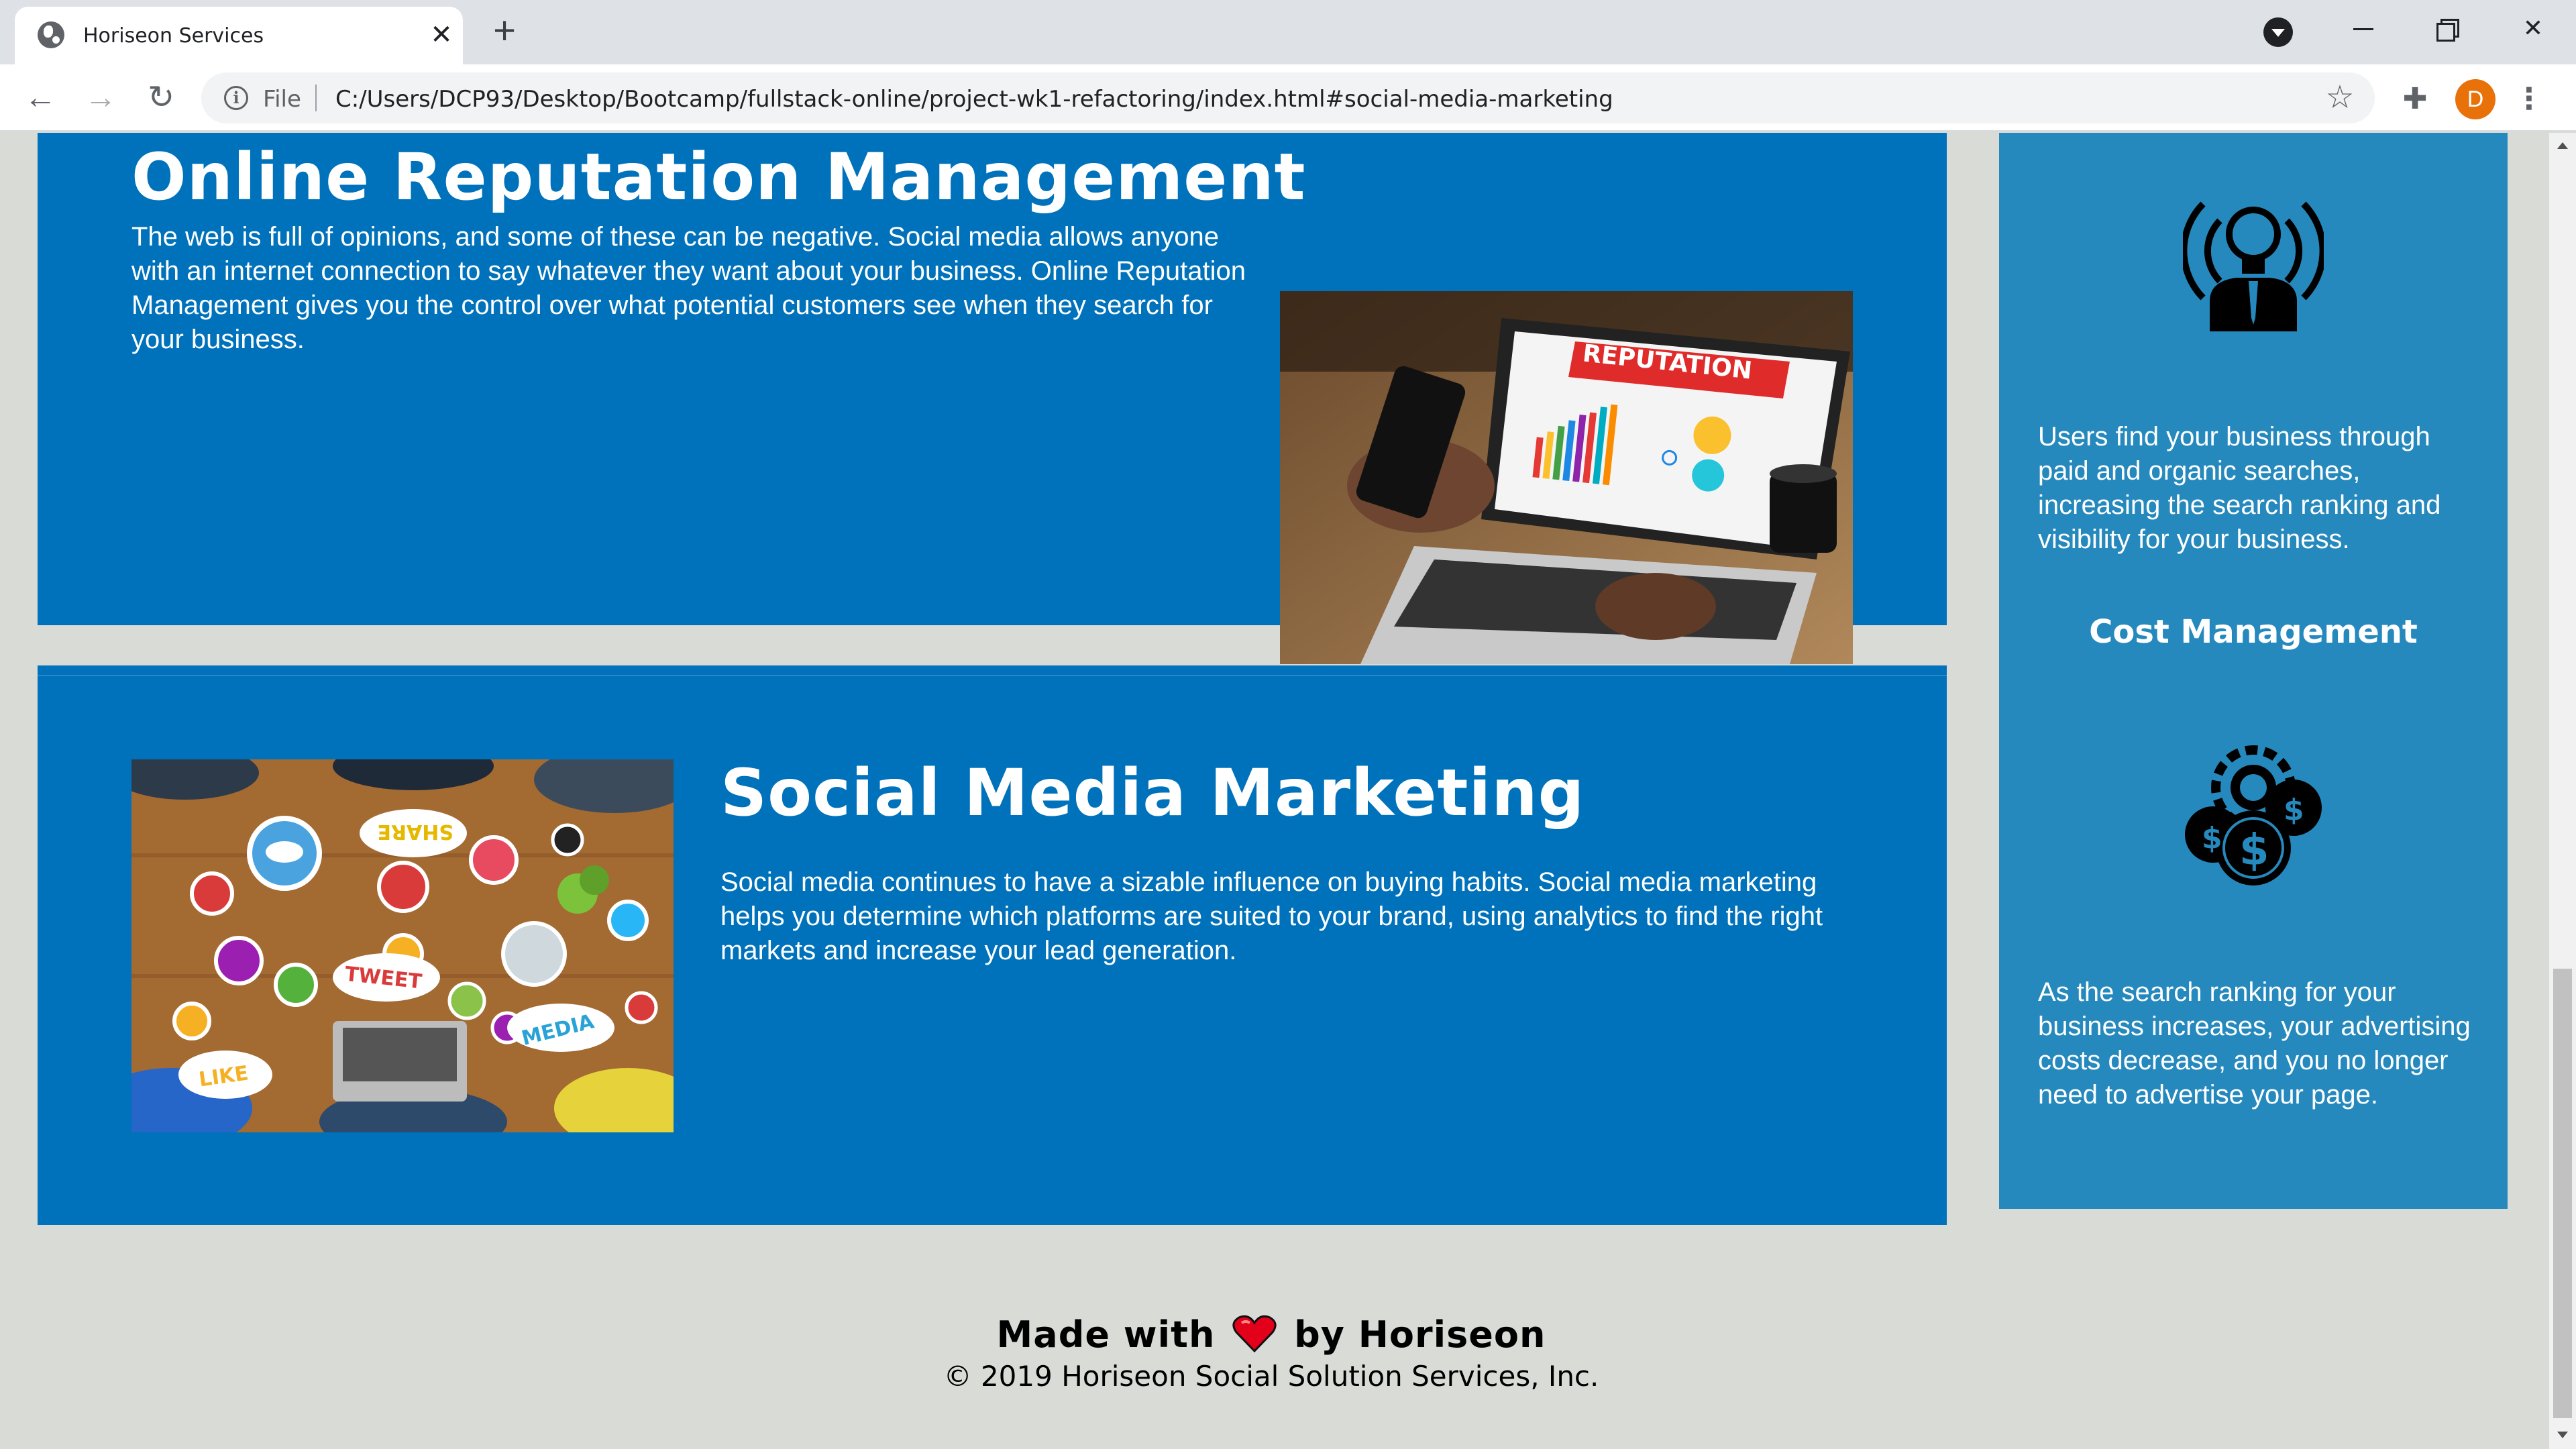  What do you see at coordinates (2562, 1435) in the screenshot?
I see `scroll-down-arrow-icon` at bounding box center [2562, 1435].